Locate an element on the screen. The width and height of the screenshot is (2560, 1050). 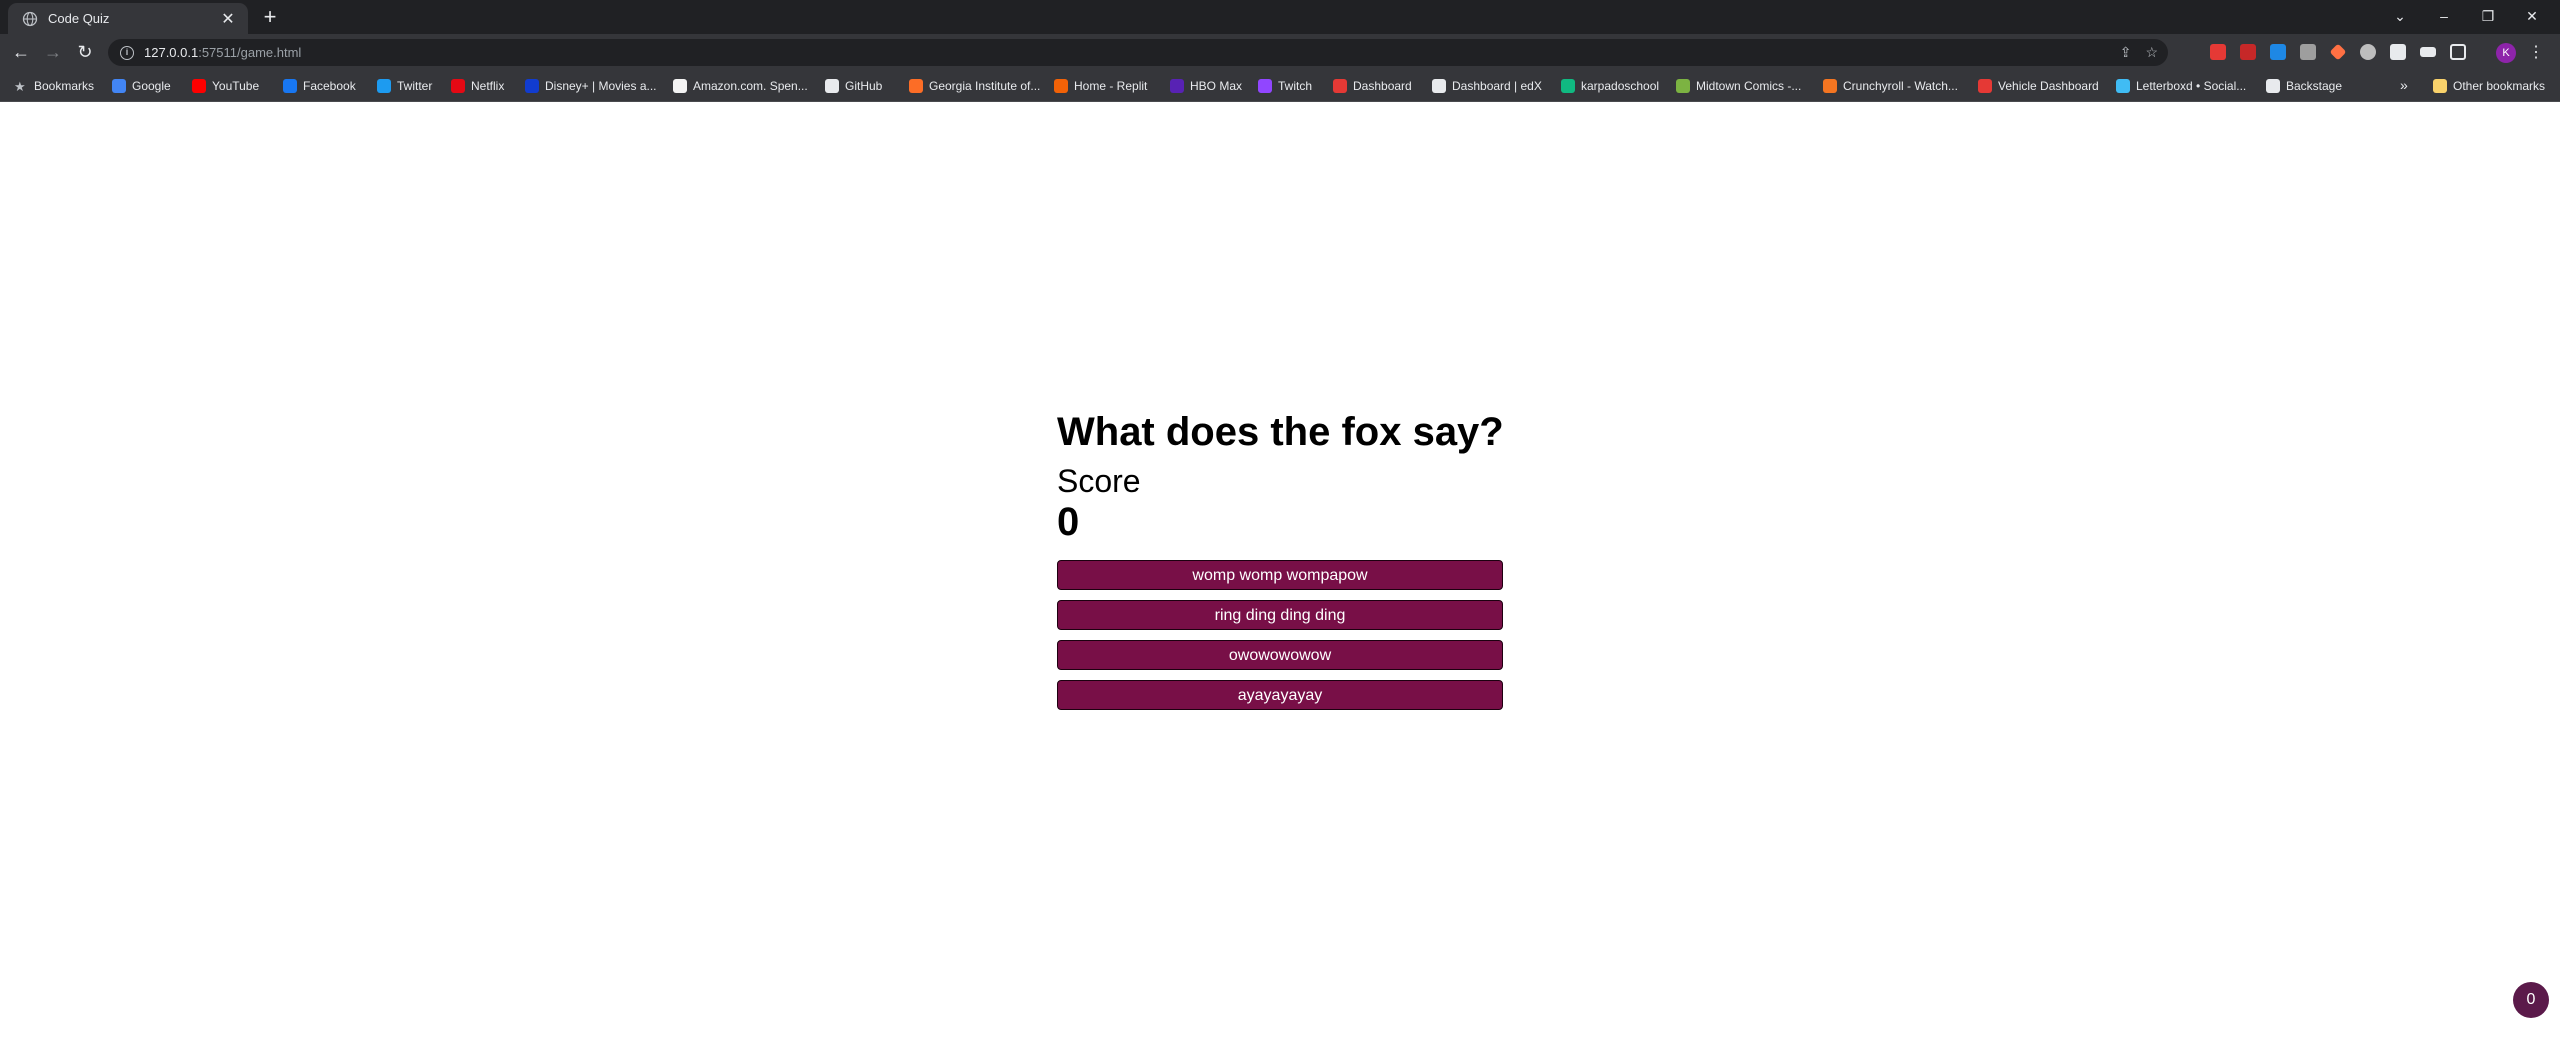
bookmark-item: Backstage is located at coordinates (2304, 86).